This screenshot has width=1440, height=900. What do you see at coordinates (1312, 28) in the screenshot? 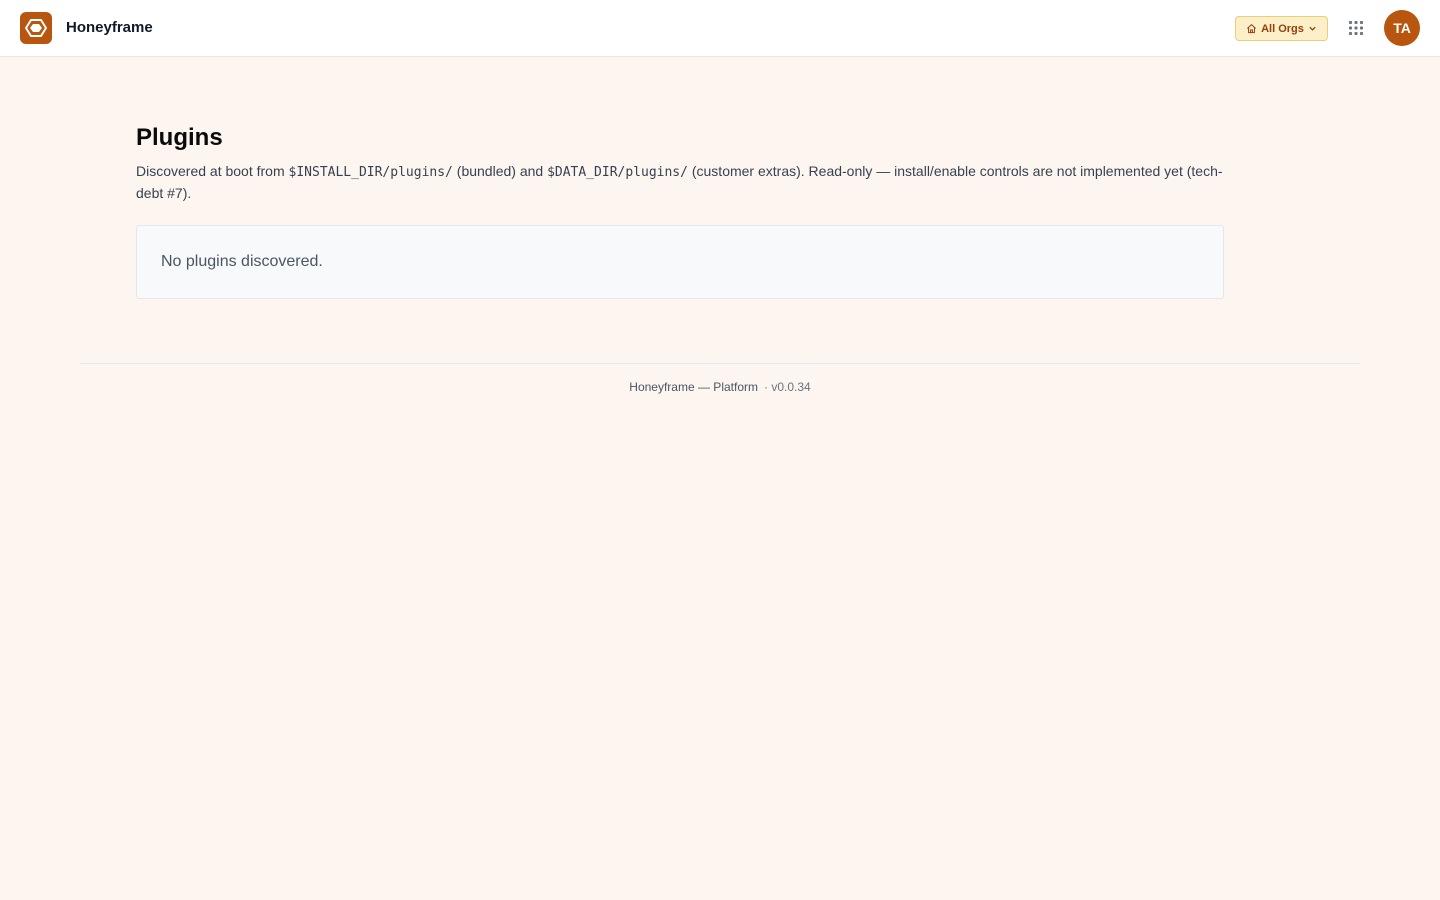
I see `chevron-down-icon` at bounding box center [1312, 28].